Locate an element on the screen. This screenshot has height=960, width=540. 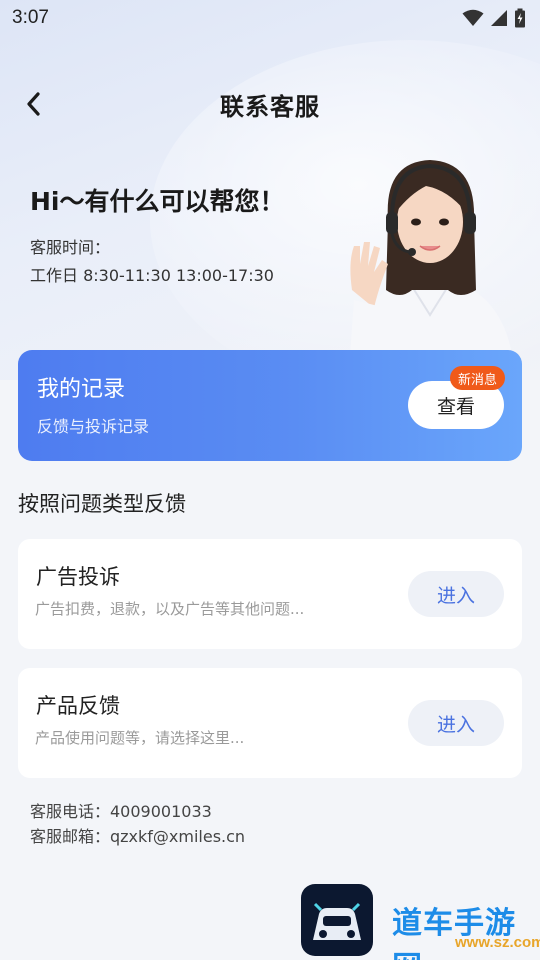
ad-complaint-card: 广告投诉 广告扣费，退款，以及广告等其他问题... 进入 is located at coordinates (270, 594).